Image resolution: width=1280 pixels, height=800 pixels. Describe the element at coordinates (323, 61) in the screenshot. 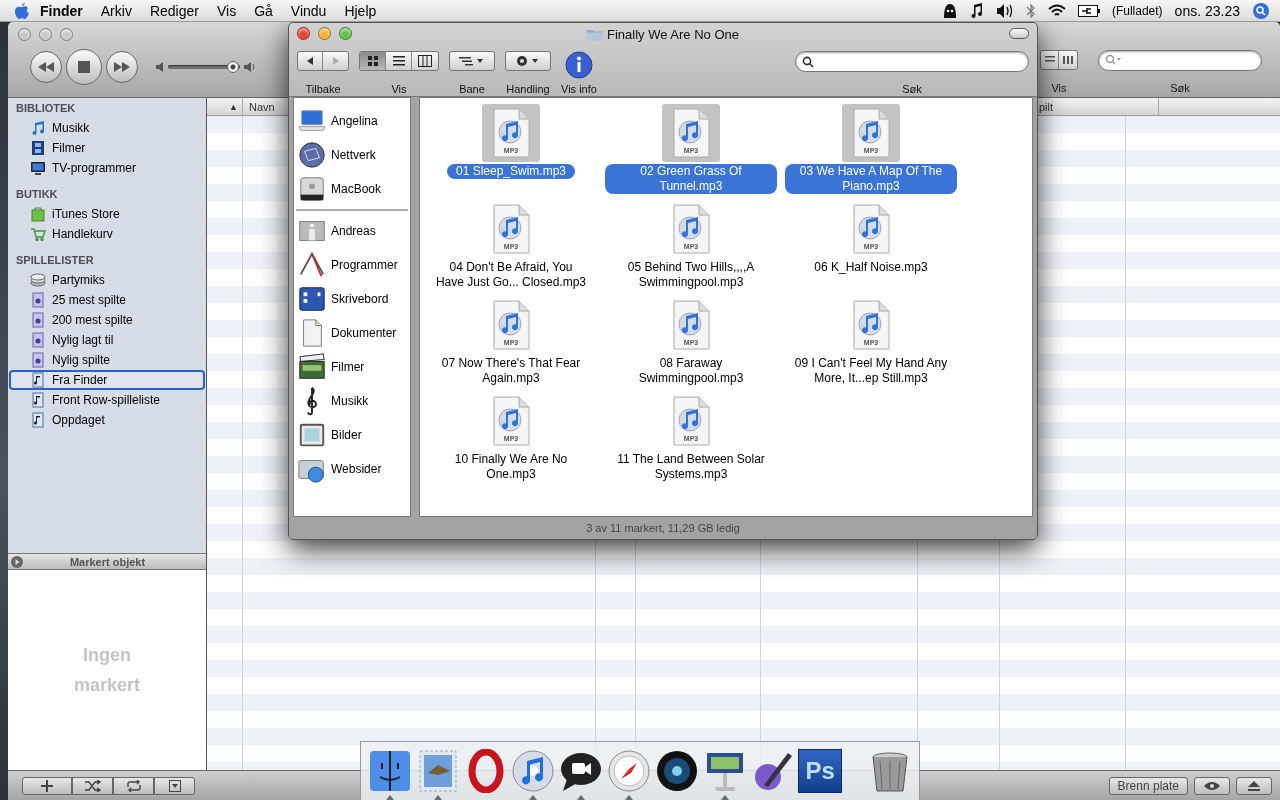

I see `back-forward-buttons` at that location.